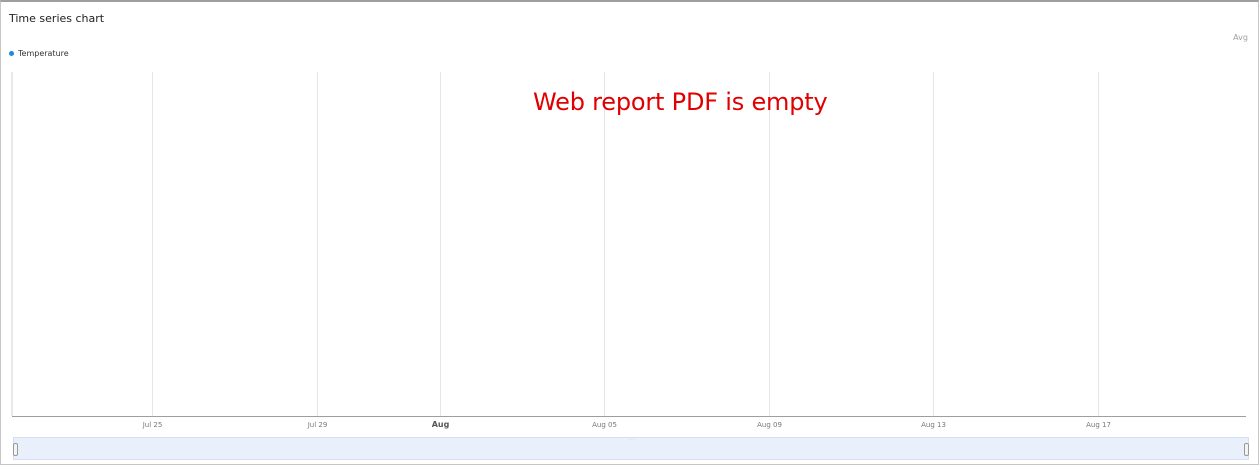 The width and height of the screenshot is (1259, 466). I want to click on navigator-left-handle, so click(15, 449).